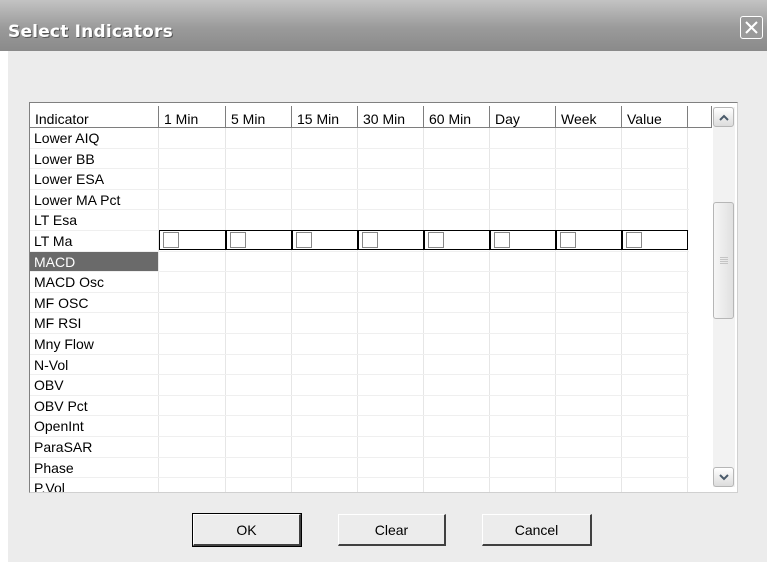 This screenshot has height=562, width=767. I want to click on table-row: Phase, so click(370, 468).